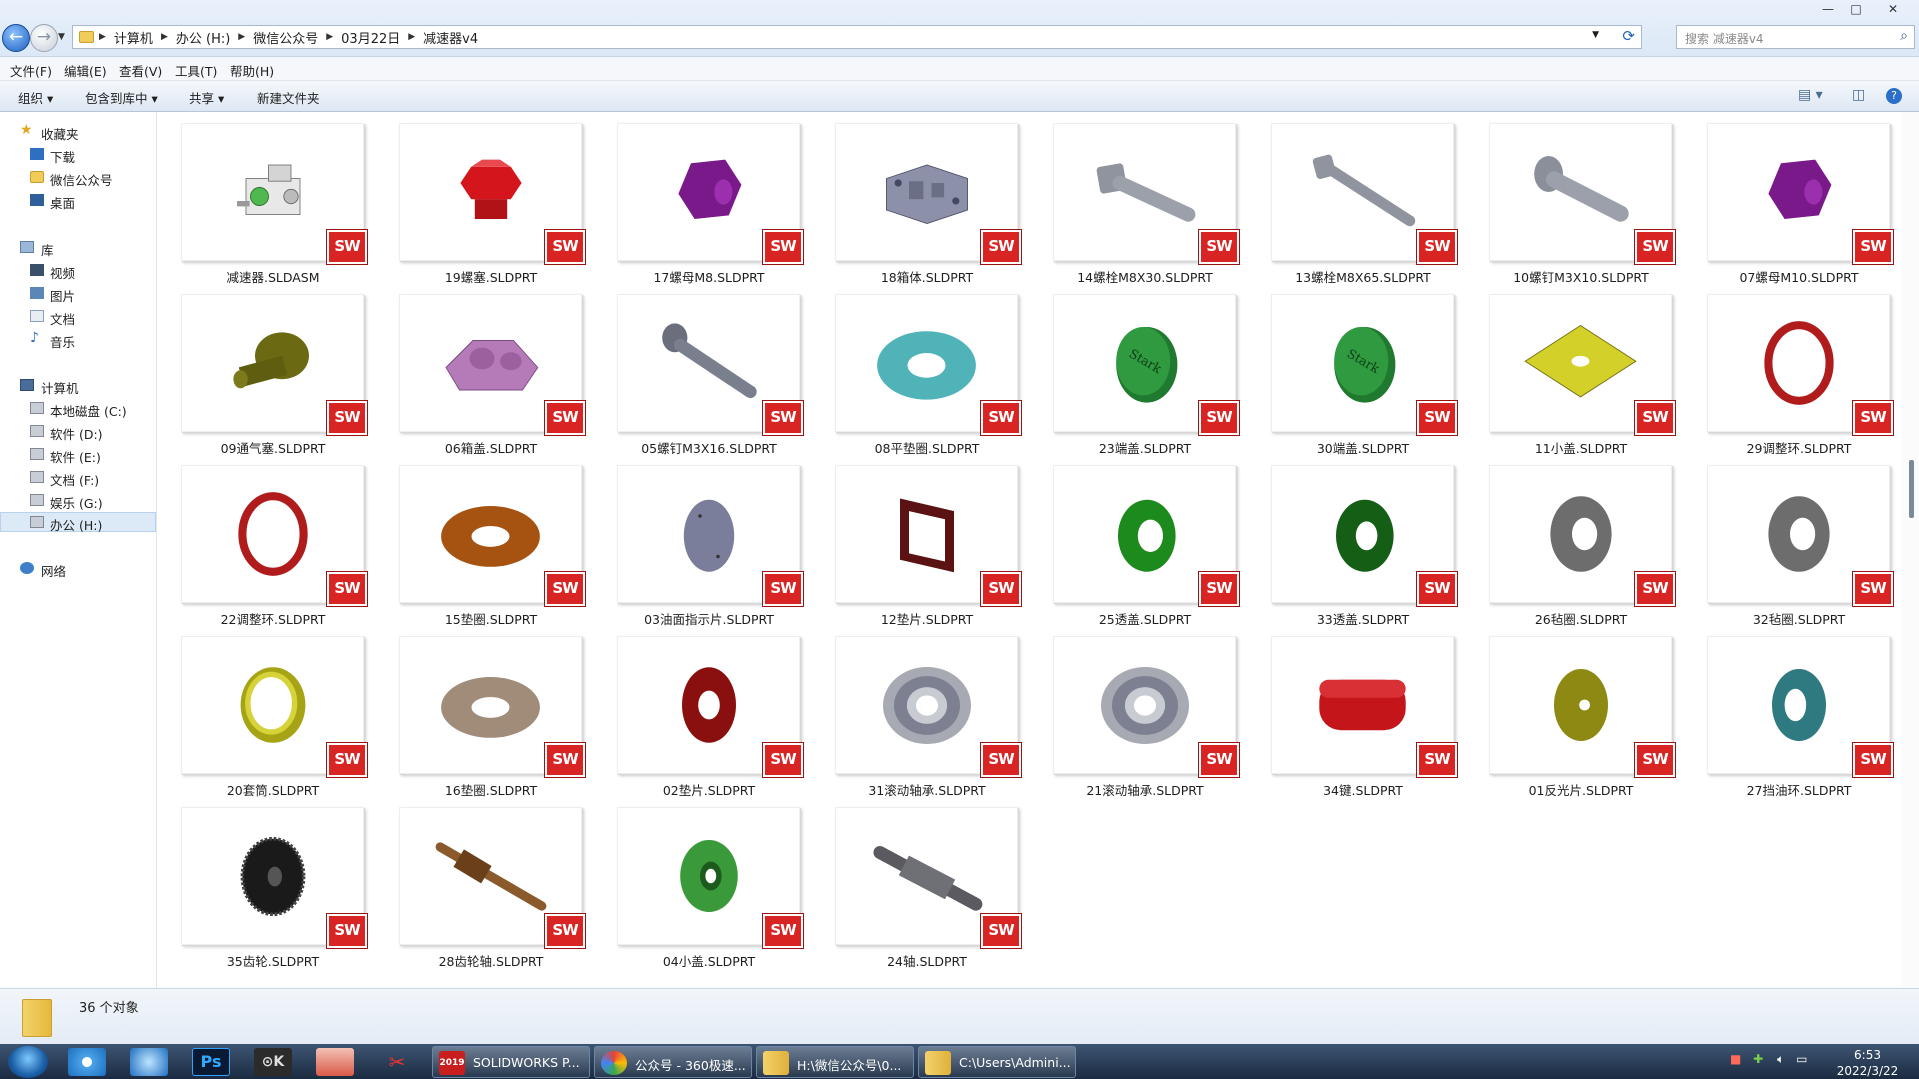 Image resolution: width=1919 pixels, height=1079 pixels. I want to click on file-tile: SW 16垫圈.SLDPRT, so click(480, 712).